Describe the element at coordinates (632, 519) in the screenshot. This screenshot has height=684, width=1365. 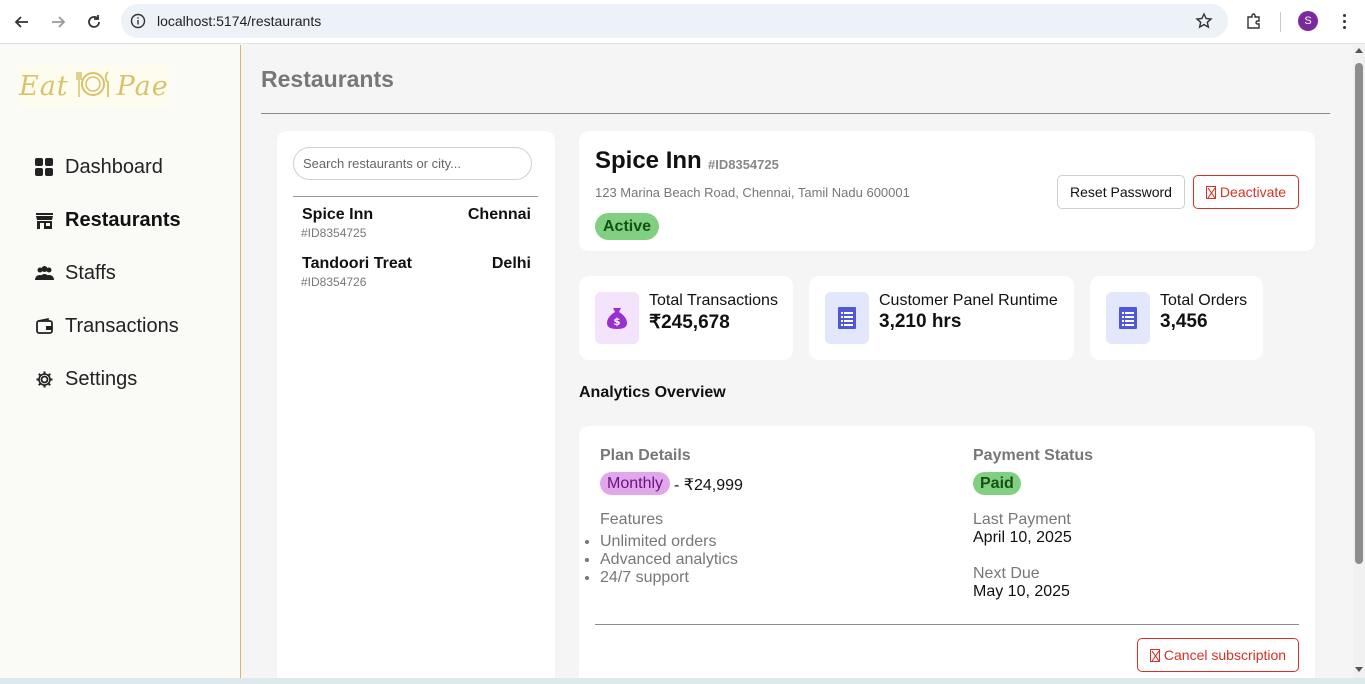
I see `features-heading: Features` at that location.